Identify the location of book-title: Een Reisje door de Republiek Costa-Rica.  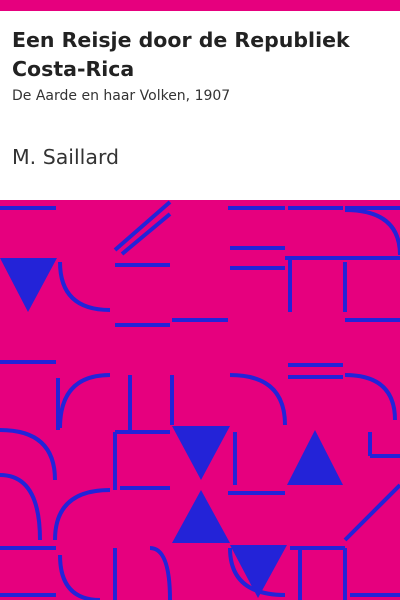
(181, 54).